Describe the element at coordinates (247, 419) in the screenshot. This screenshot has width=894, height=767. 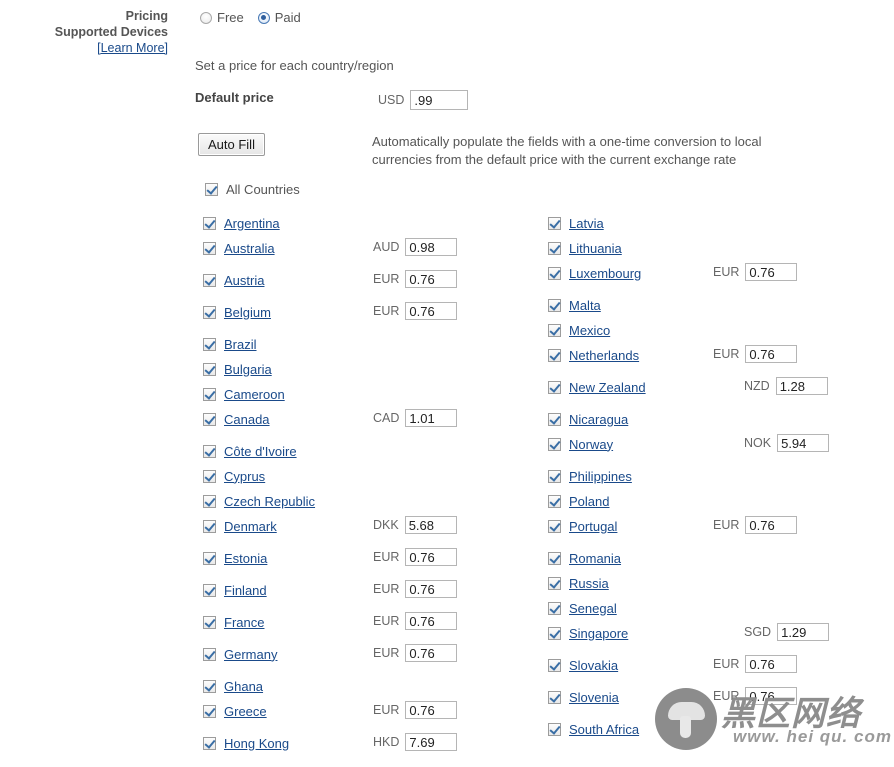
I see `country-link: Canada` at that location.